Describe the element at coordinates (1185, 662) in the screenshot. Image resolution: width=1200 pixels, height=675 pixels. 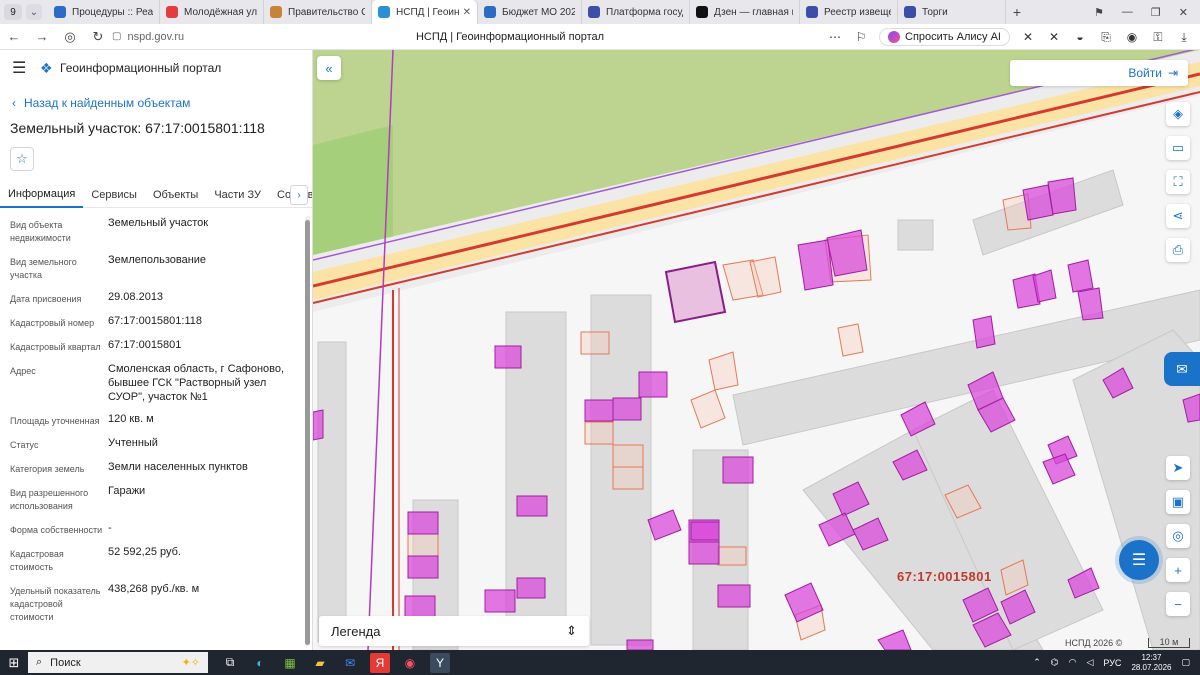
I see `notification-icon: ▢` at that location.